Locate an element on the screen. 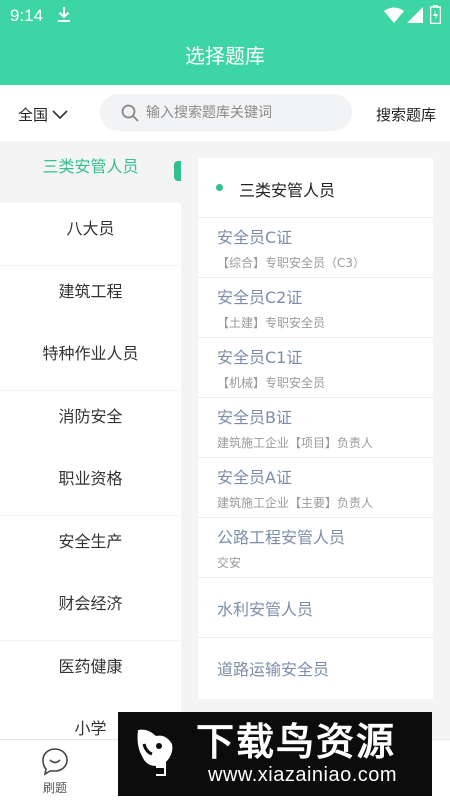 This screenshot has height=800, width=450. search-box is located at coordinates (226, 112).